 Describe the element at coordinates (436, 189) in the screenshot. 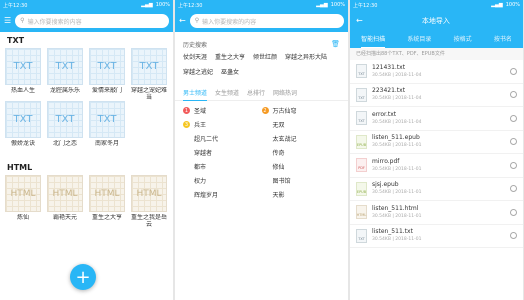

I see `file-row: EPUB sjsj.epub 30.54KB | 2018-11-01` at that location.